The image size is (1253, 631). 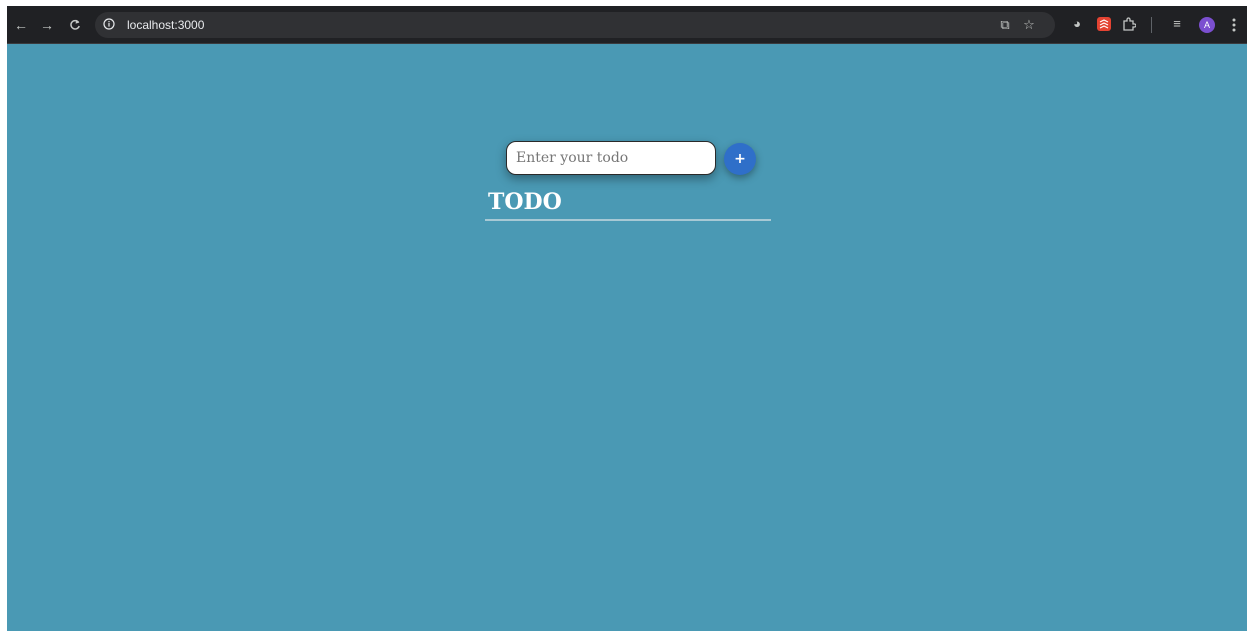 What do you see at coordinates (1234, 25) in the screenshot?
I see `kebab-menu-icon` at bounding box center [1234, 25].